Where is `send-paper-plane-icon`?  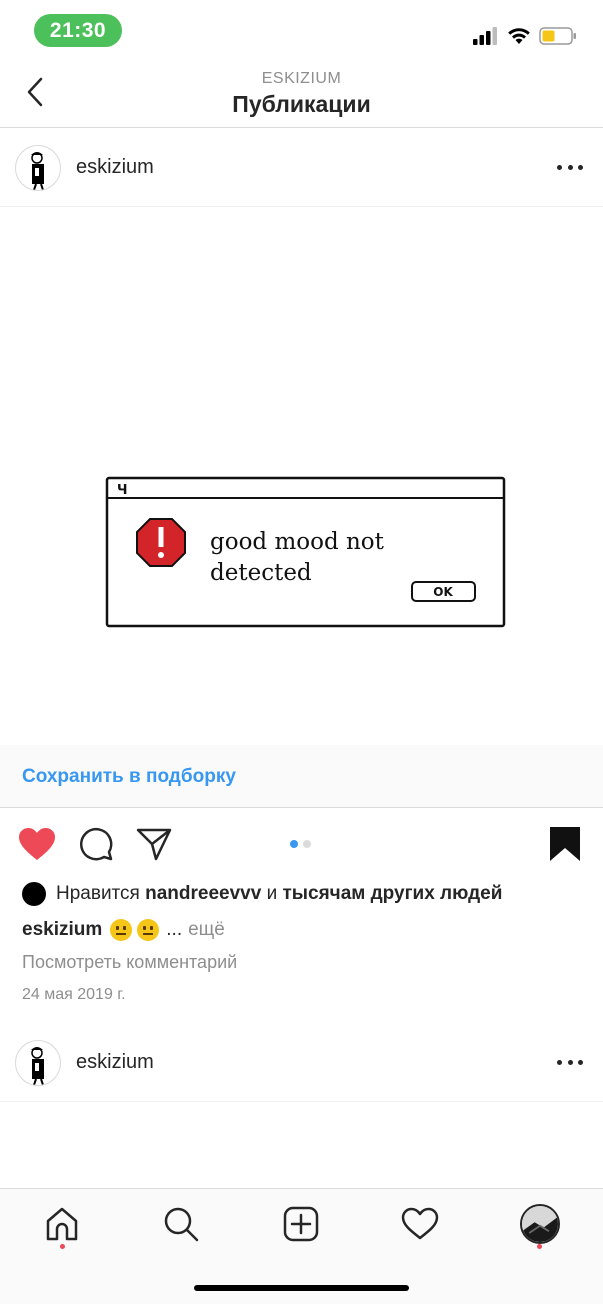 send-paper-plane-icon is located at coordinates (154, 844).